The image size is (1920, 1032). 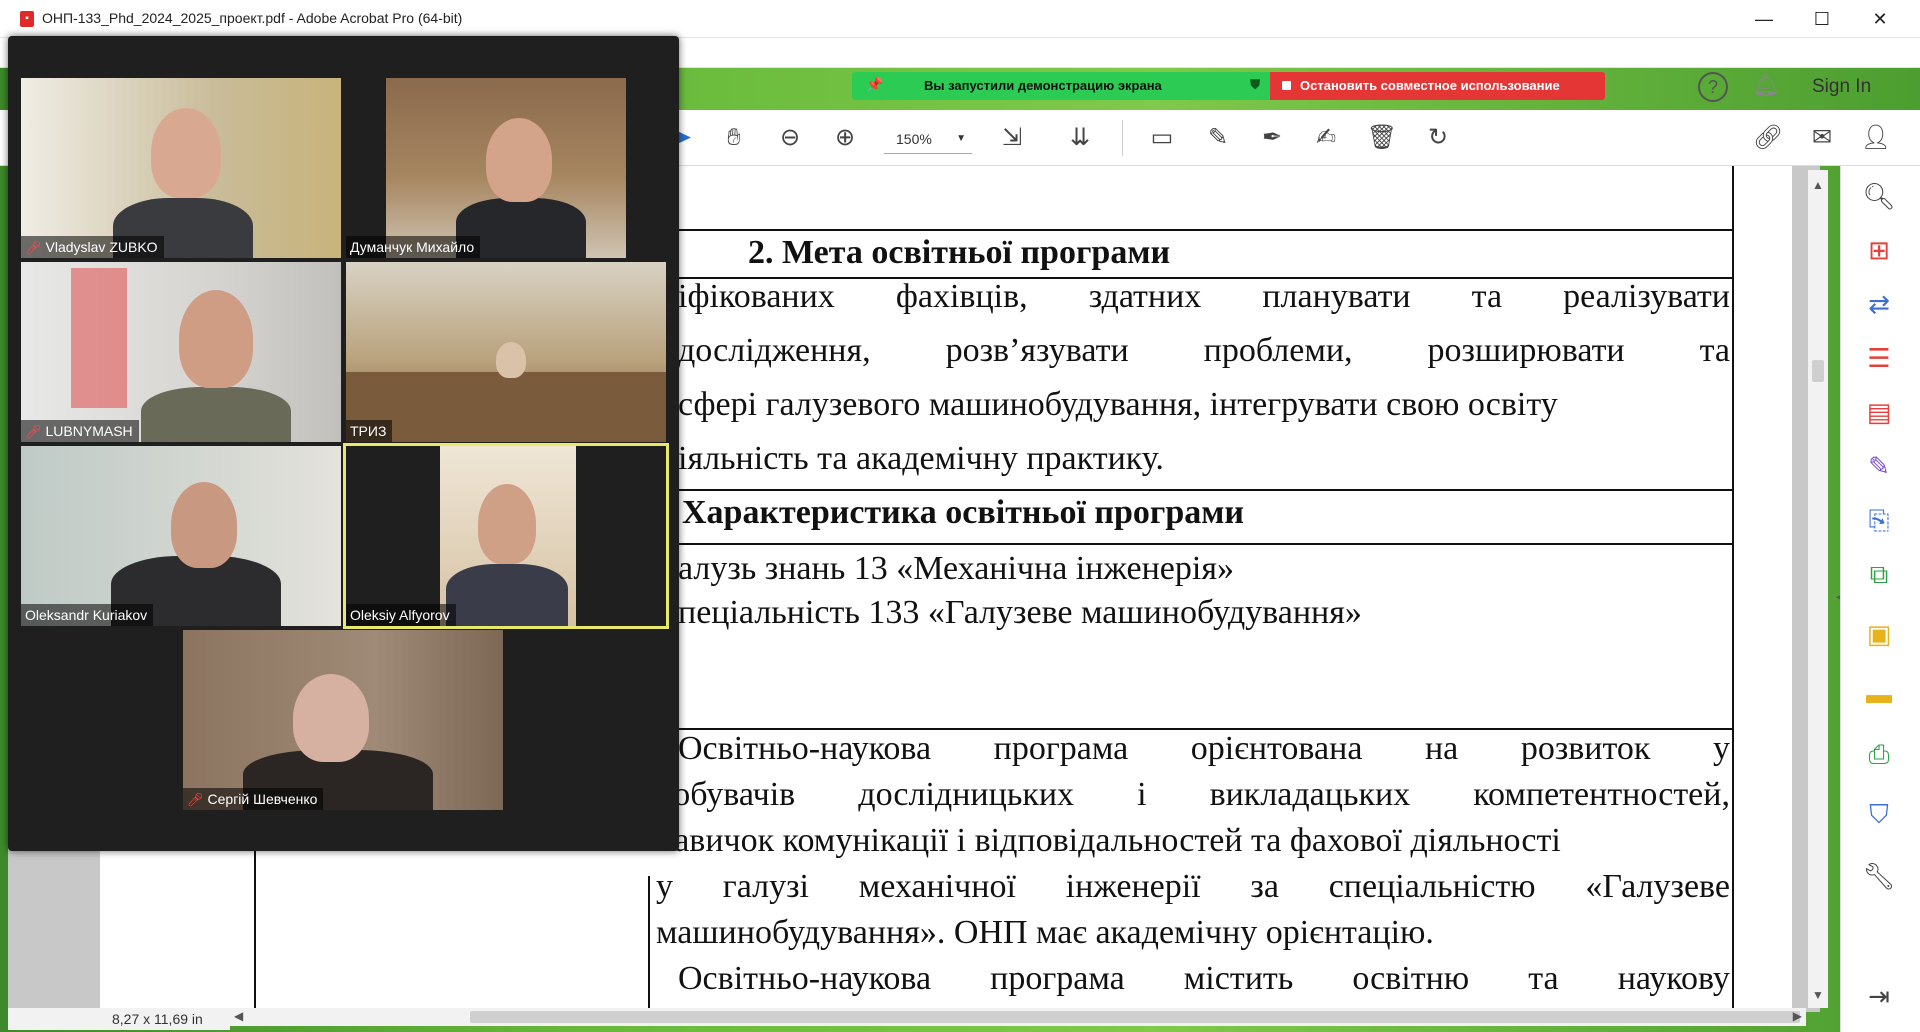 What do you see at coordinates (963, 512) in the screenshot?
I see `section-heading-characteristics: Характеристика освітньої програми` at bounding box center [963, 512].